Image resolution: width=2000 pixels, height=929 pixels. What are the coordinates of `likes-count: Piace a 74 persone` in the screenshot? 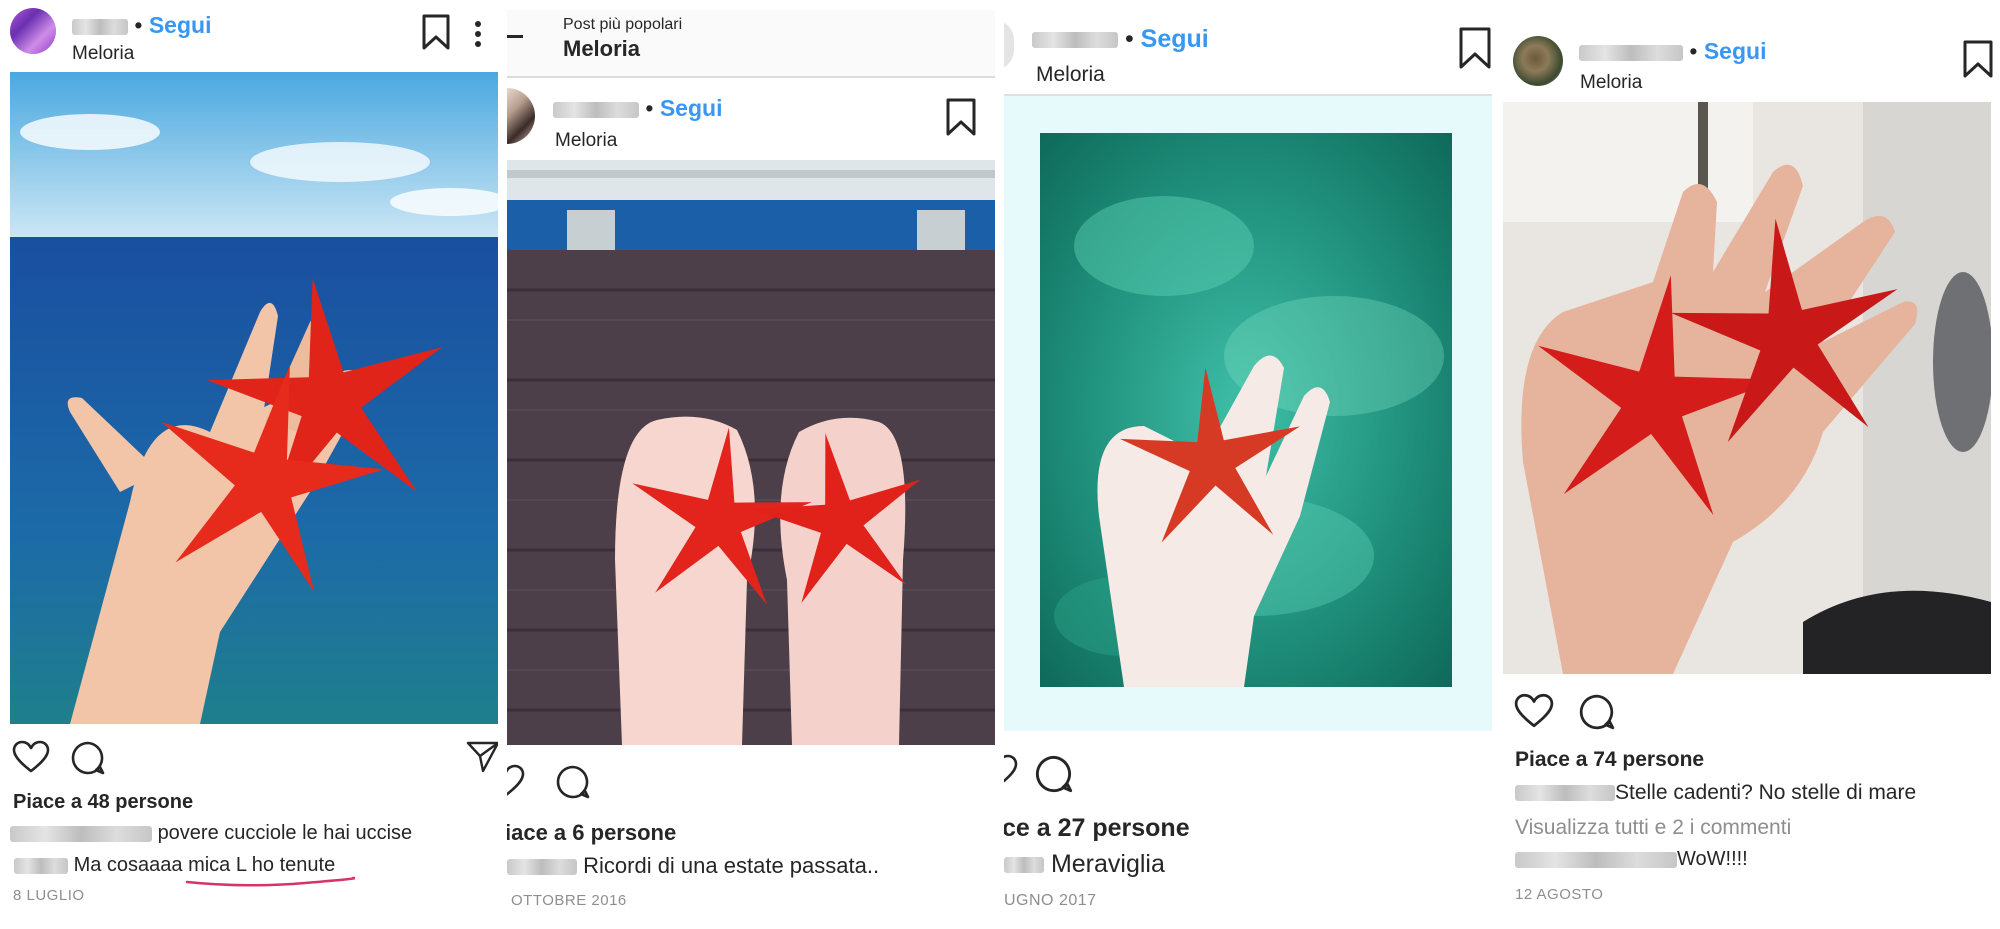 It's located at (1609, 760).